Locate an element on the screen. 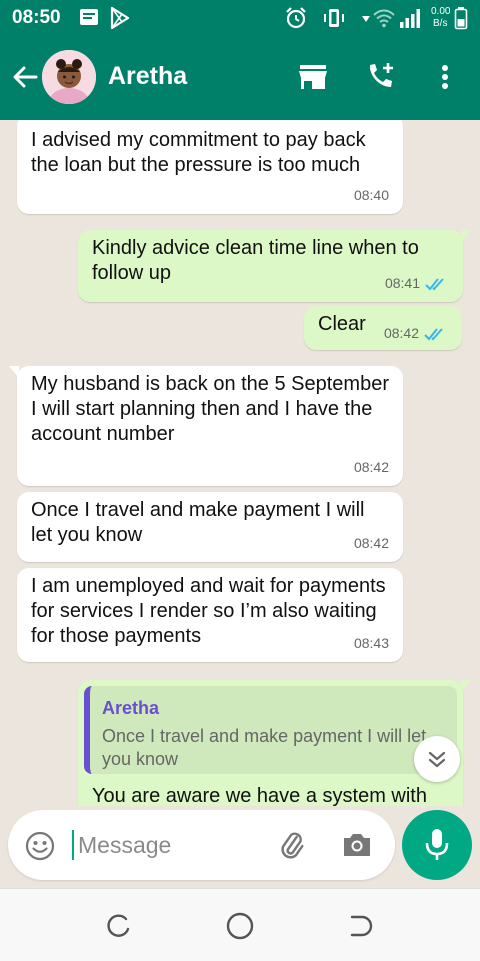 This screenshot has width=480, height=961. add-call-icon is located at coordinates (381, 77).